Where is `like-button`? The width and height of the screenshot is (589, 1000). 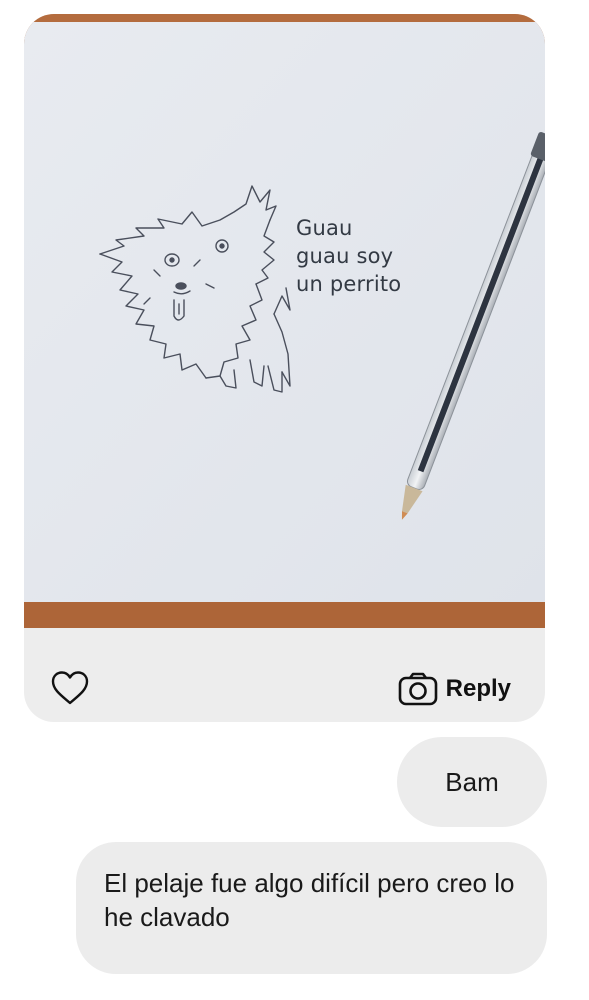 like-button is located at coordinates (70, 688).